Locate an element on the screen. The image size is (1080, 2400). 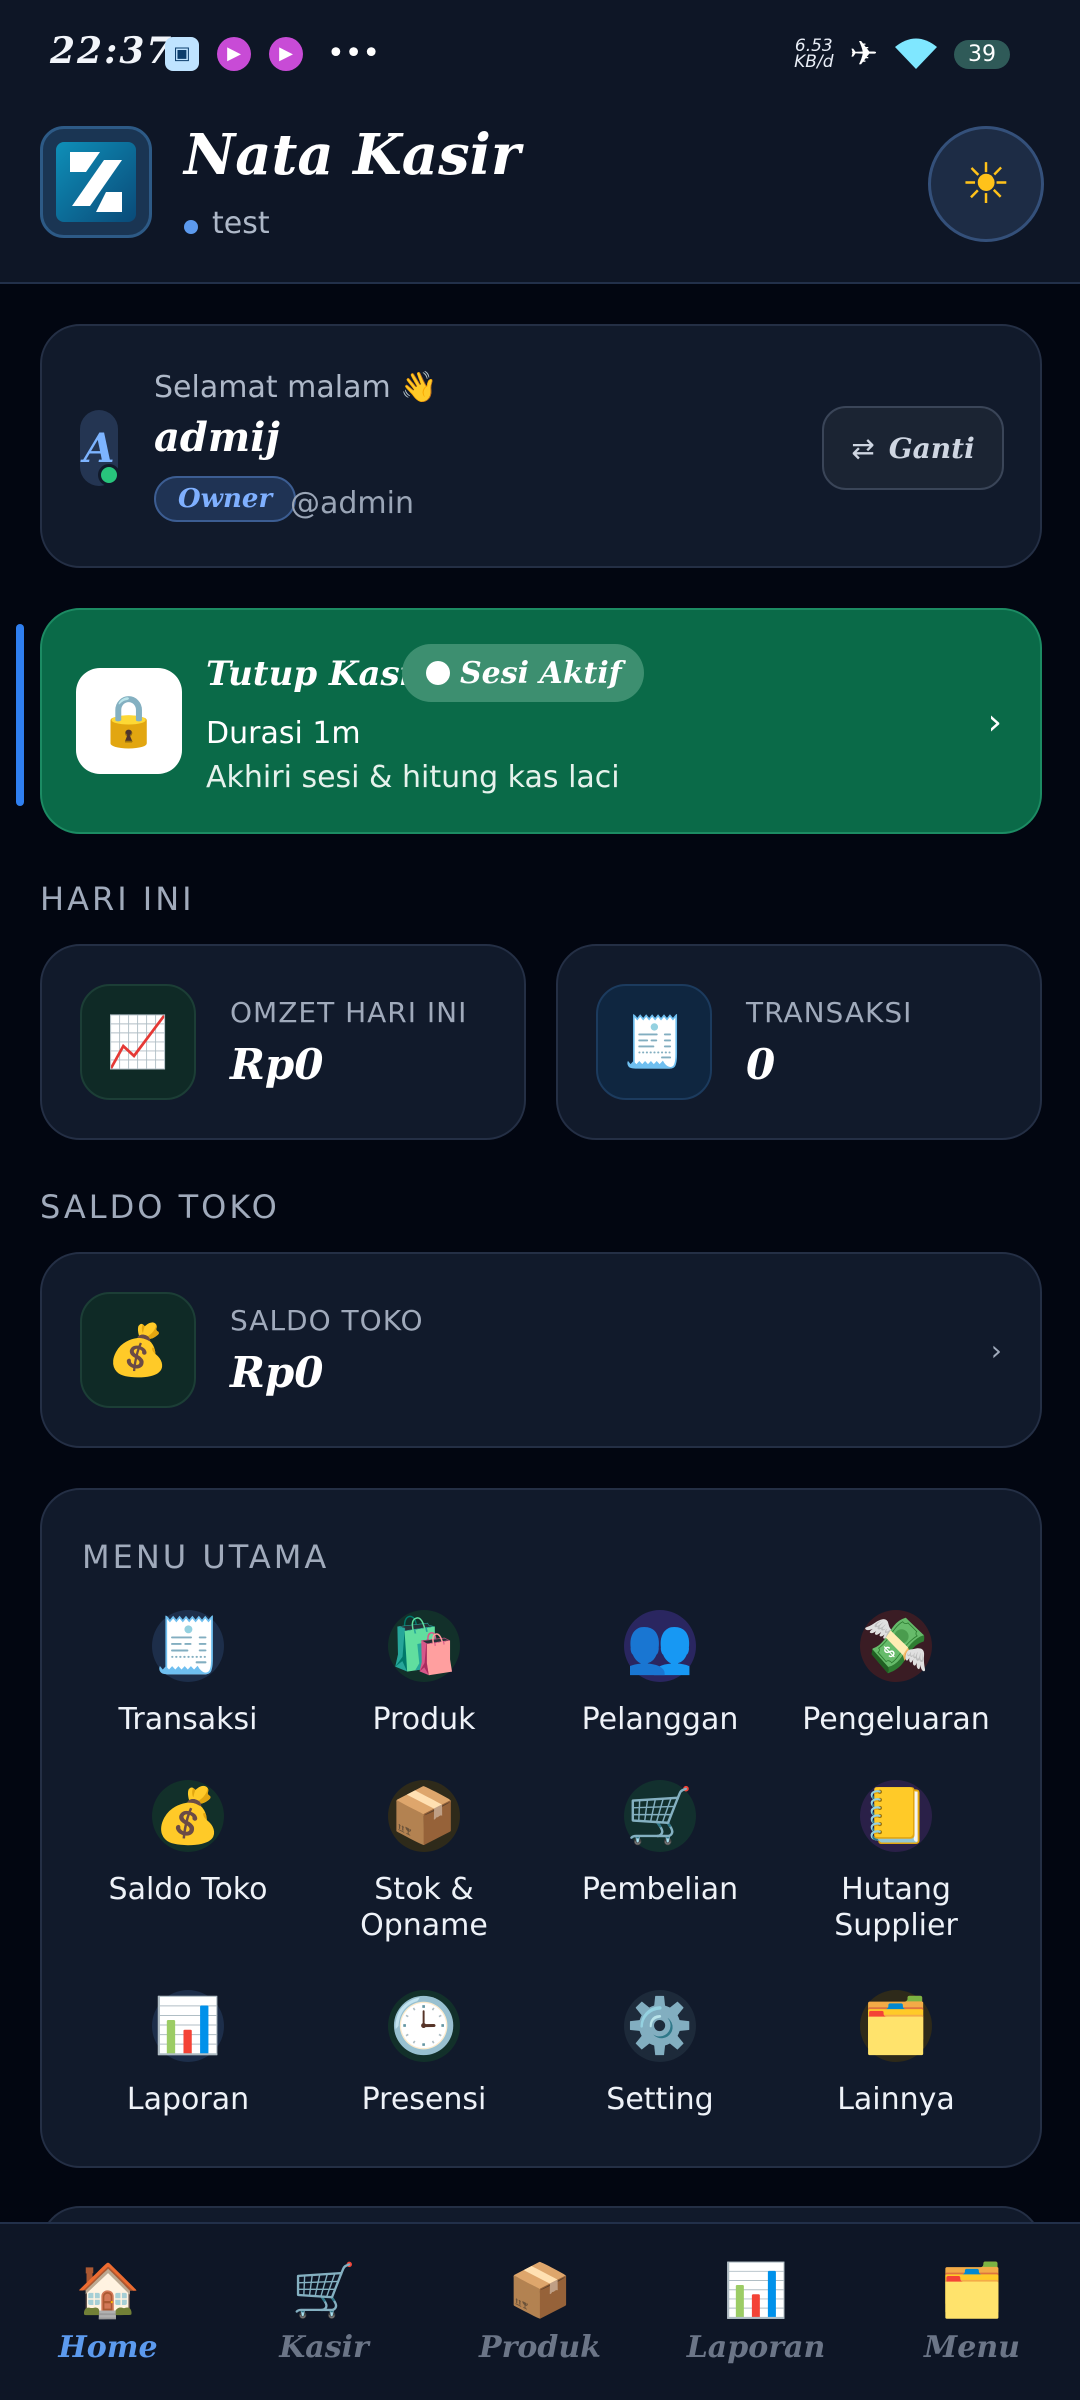
nav-label: Laporan is located at coordinates (756, 2347).